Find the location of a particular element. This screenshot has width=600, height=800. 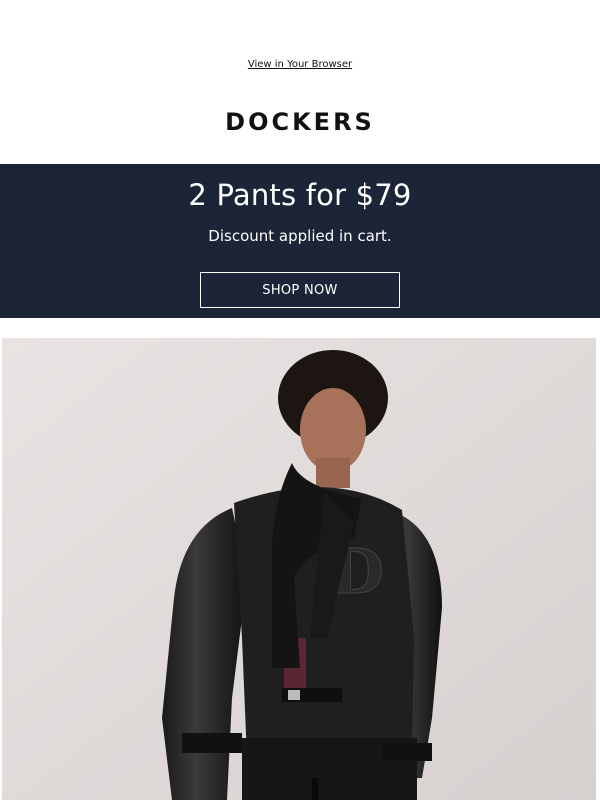

dockers-logo: DOCKERS is located at coordinates (300, 124).